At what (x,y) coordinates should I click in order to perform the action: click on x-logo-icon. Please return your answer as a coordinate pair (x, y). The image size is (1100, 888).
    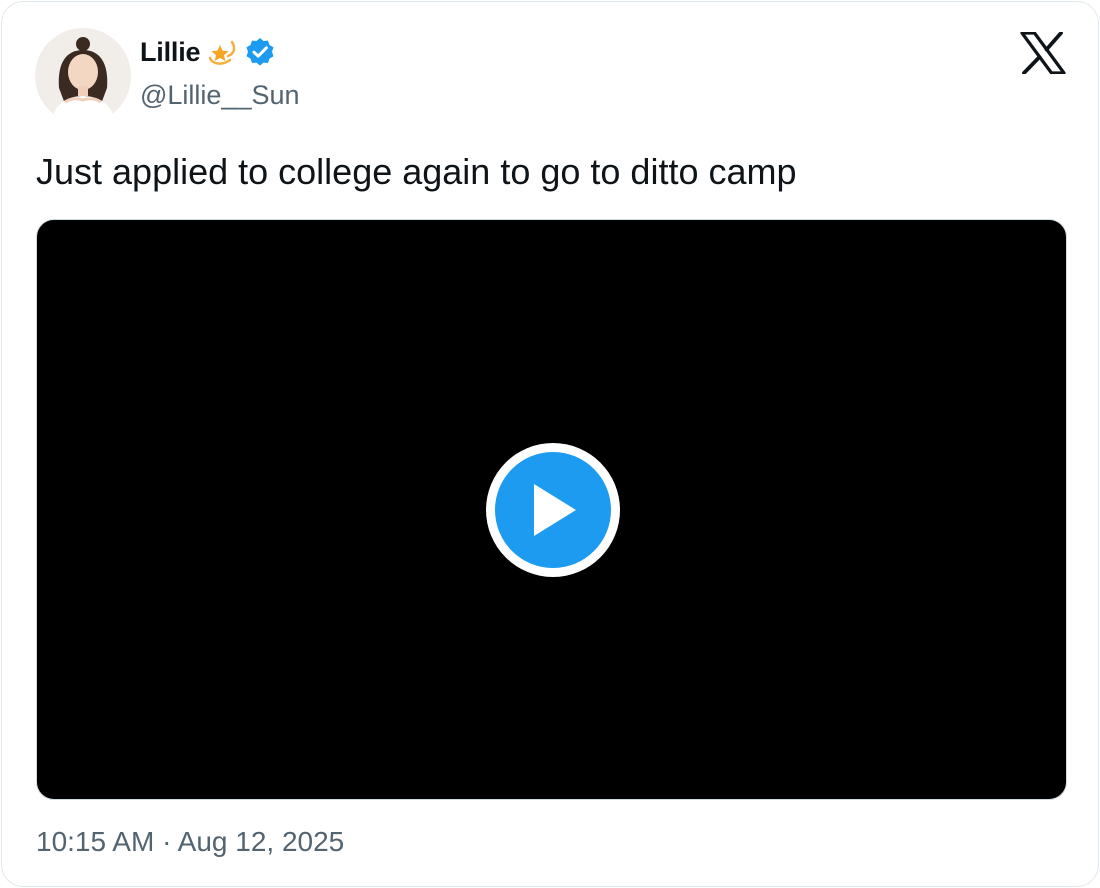
    Looking at the image, I should click on (1043, 53).